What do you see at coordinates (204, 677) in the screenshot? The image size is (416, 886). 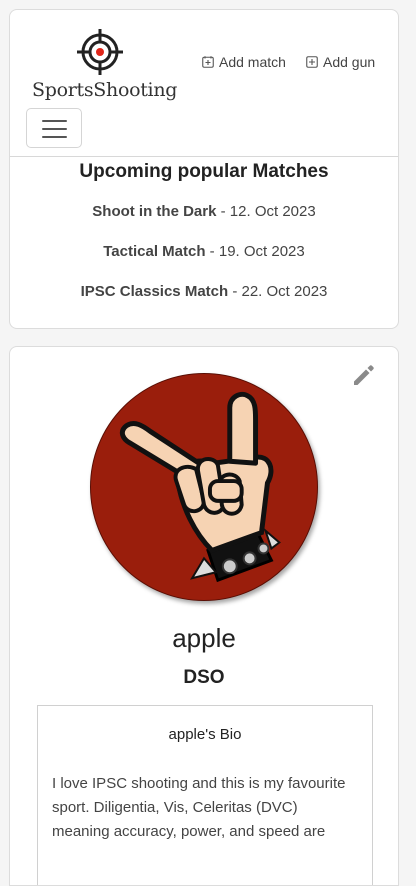 I see `user-role: DSO` at bounding box center [204, 677].